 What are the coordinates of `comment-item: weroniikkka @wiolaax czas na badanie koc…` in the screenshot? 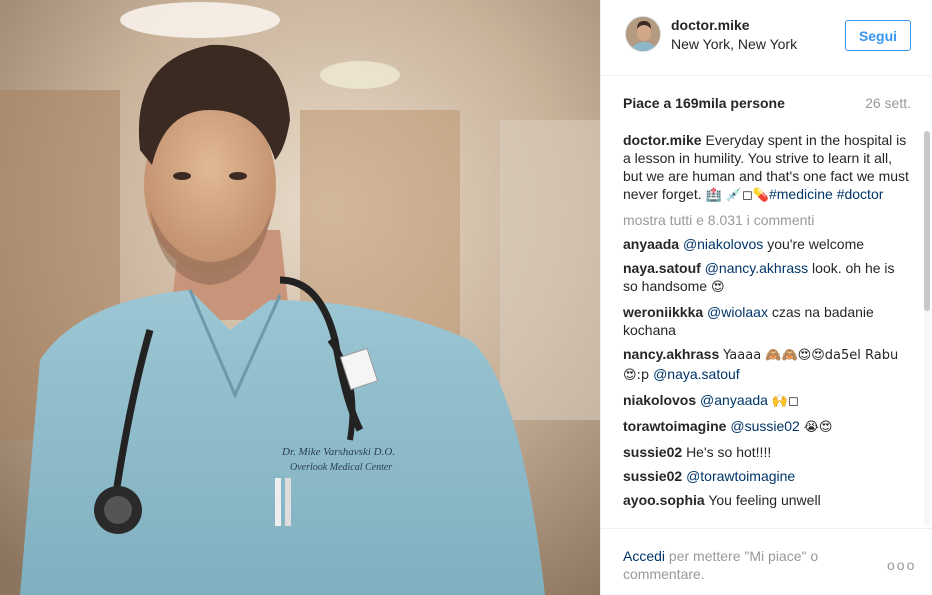 It's located at (768, 321).